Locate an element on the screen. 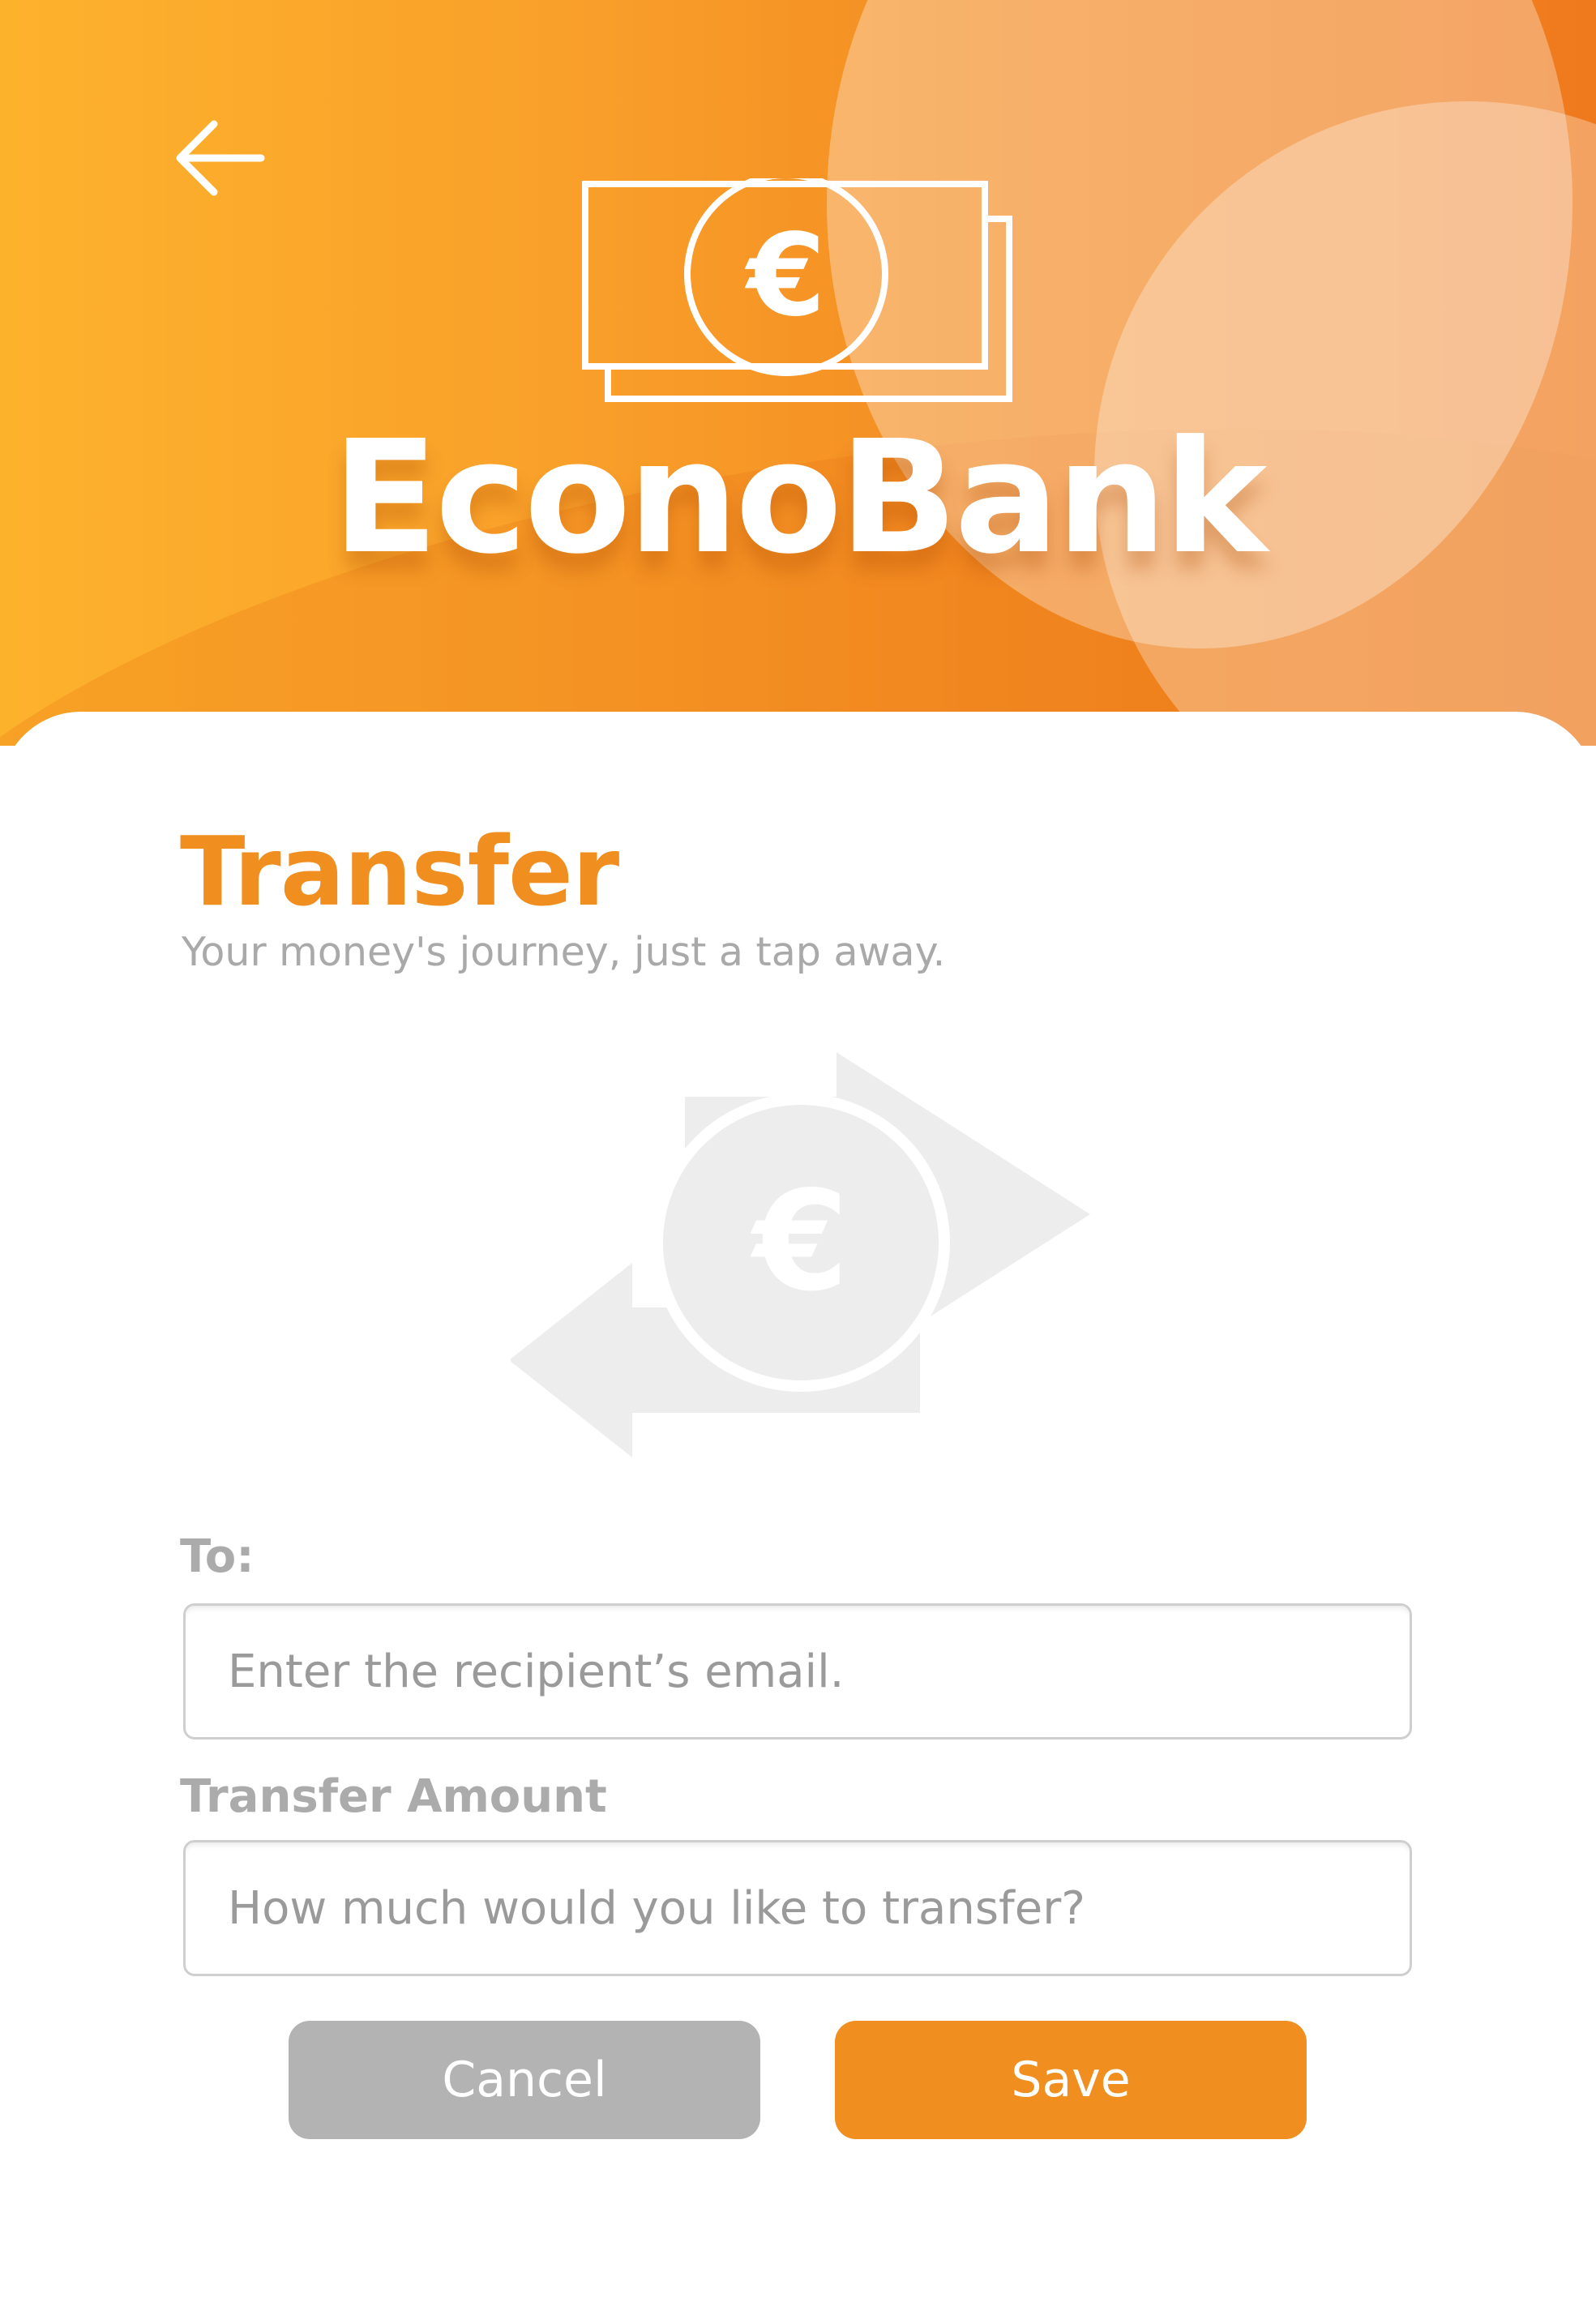 The image size is (1596, 2298). cancel-button: Cancel is located at coordinates (524, 2080).